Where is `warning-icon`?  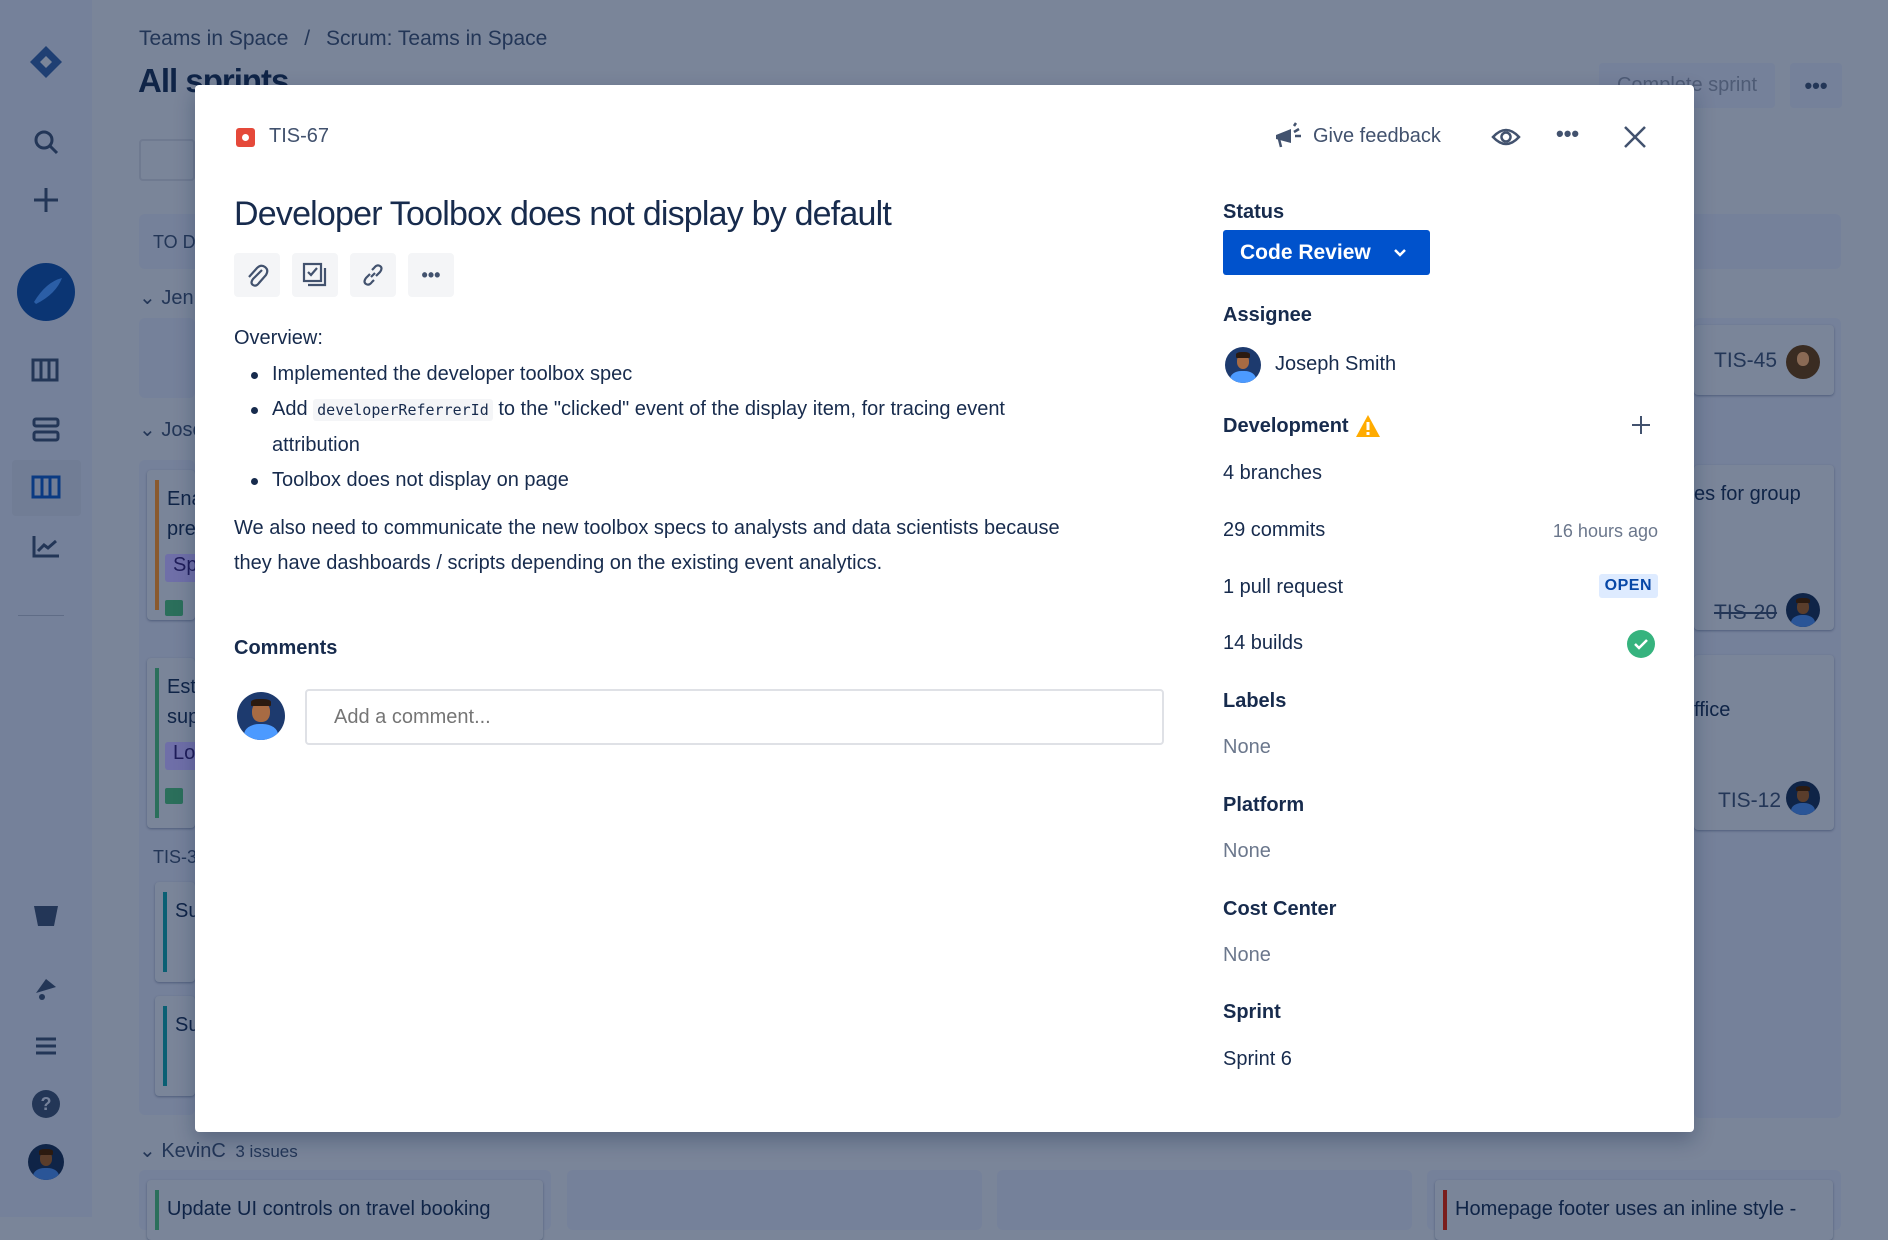
warning-icon is located at coordinates (1367, 426).